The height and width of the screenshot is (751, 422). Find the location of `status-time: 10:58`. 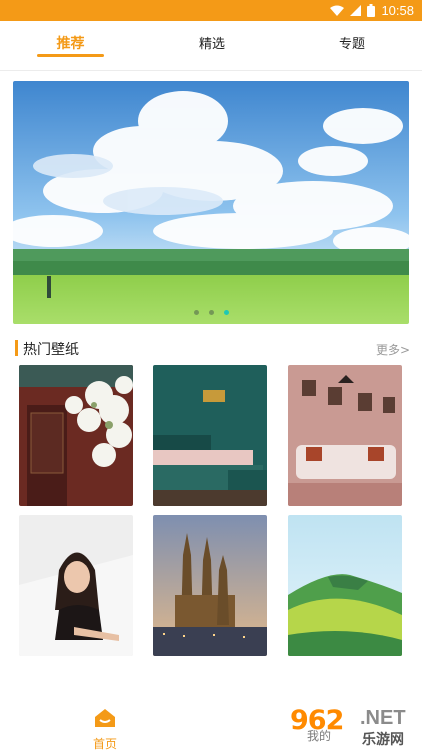

status-time: 10:58 is located at coordinates (397, 10).